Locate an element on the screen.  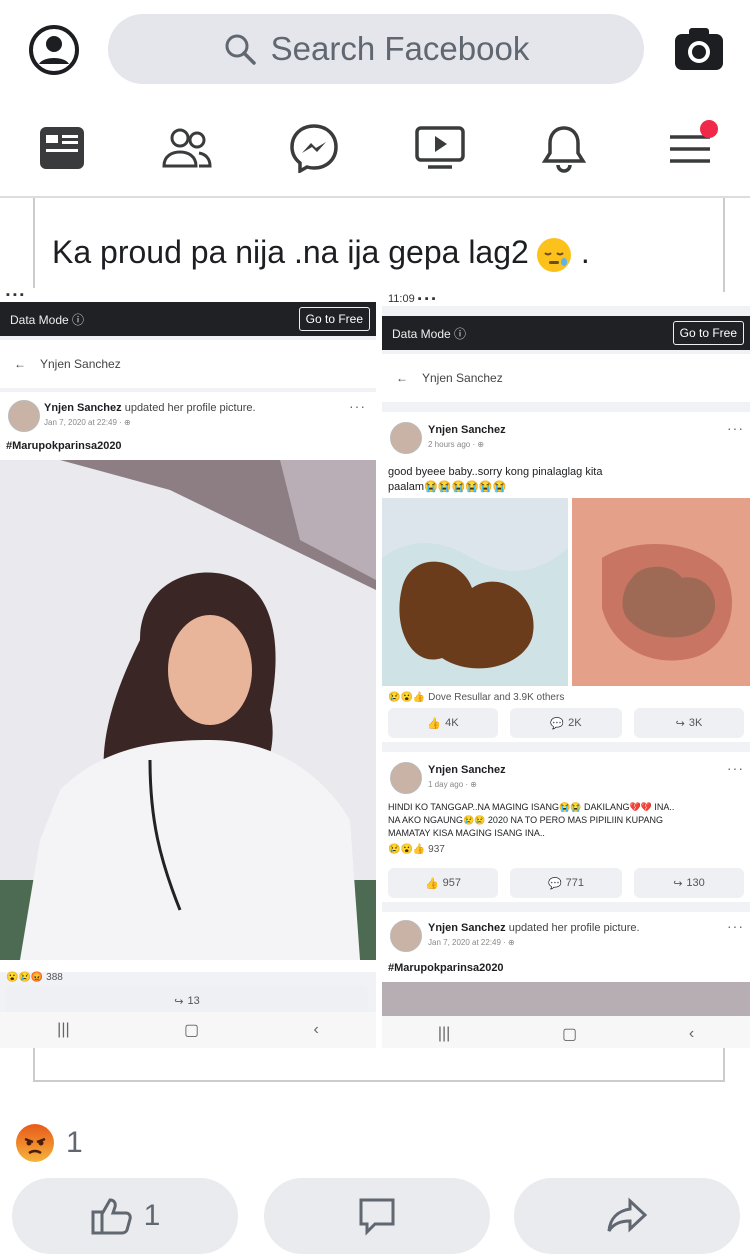
post-text-line: paalam😭😭😭😭😭😭 is located at coordinates (447, 487).